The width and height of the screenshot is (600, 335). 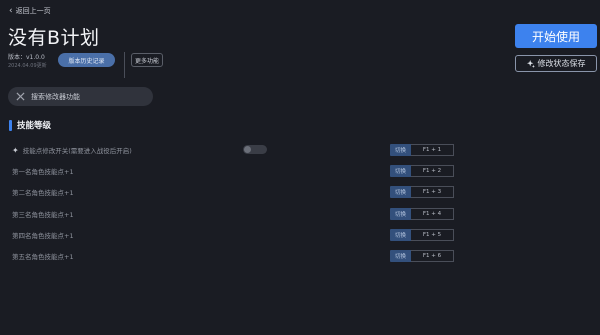 I want to click on hotkey-label: F1 + 1, so click(x=432, y=150).